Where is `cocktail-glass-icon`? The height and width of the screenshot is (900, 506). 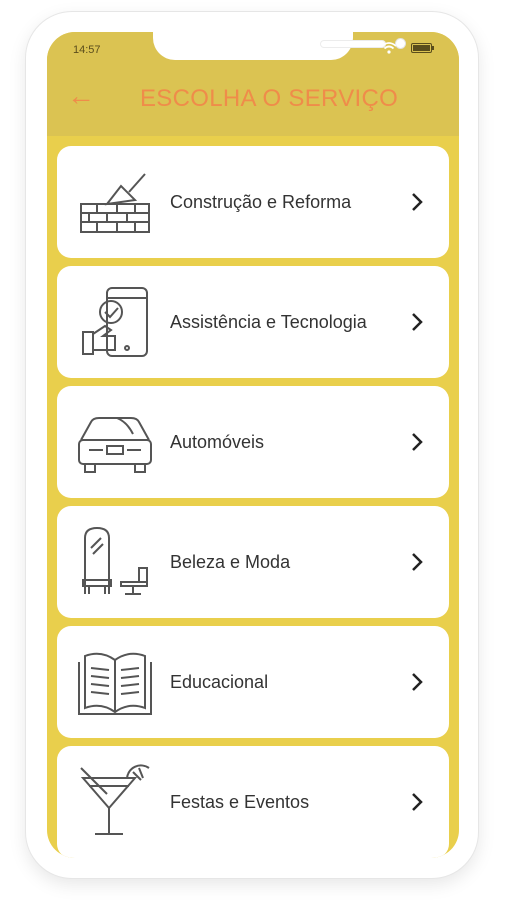
cocktail-glass-icon is located at coordinates (115, 799).